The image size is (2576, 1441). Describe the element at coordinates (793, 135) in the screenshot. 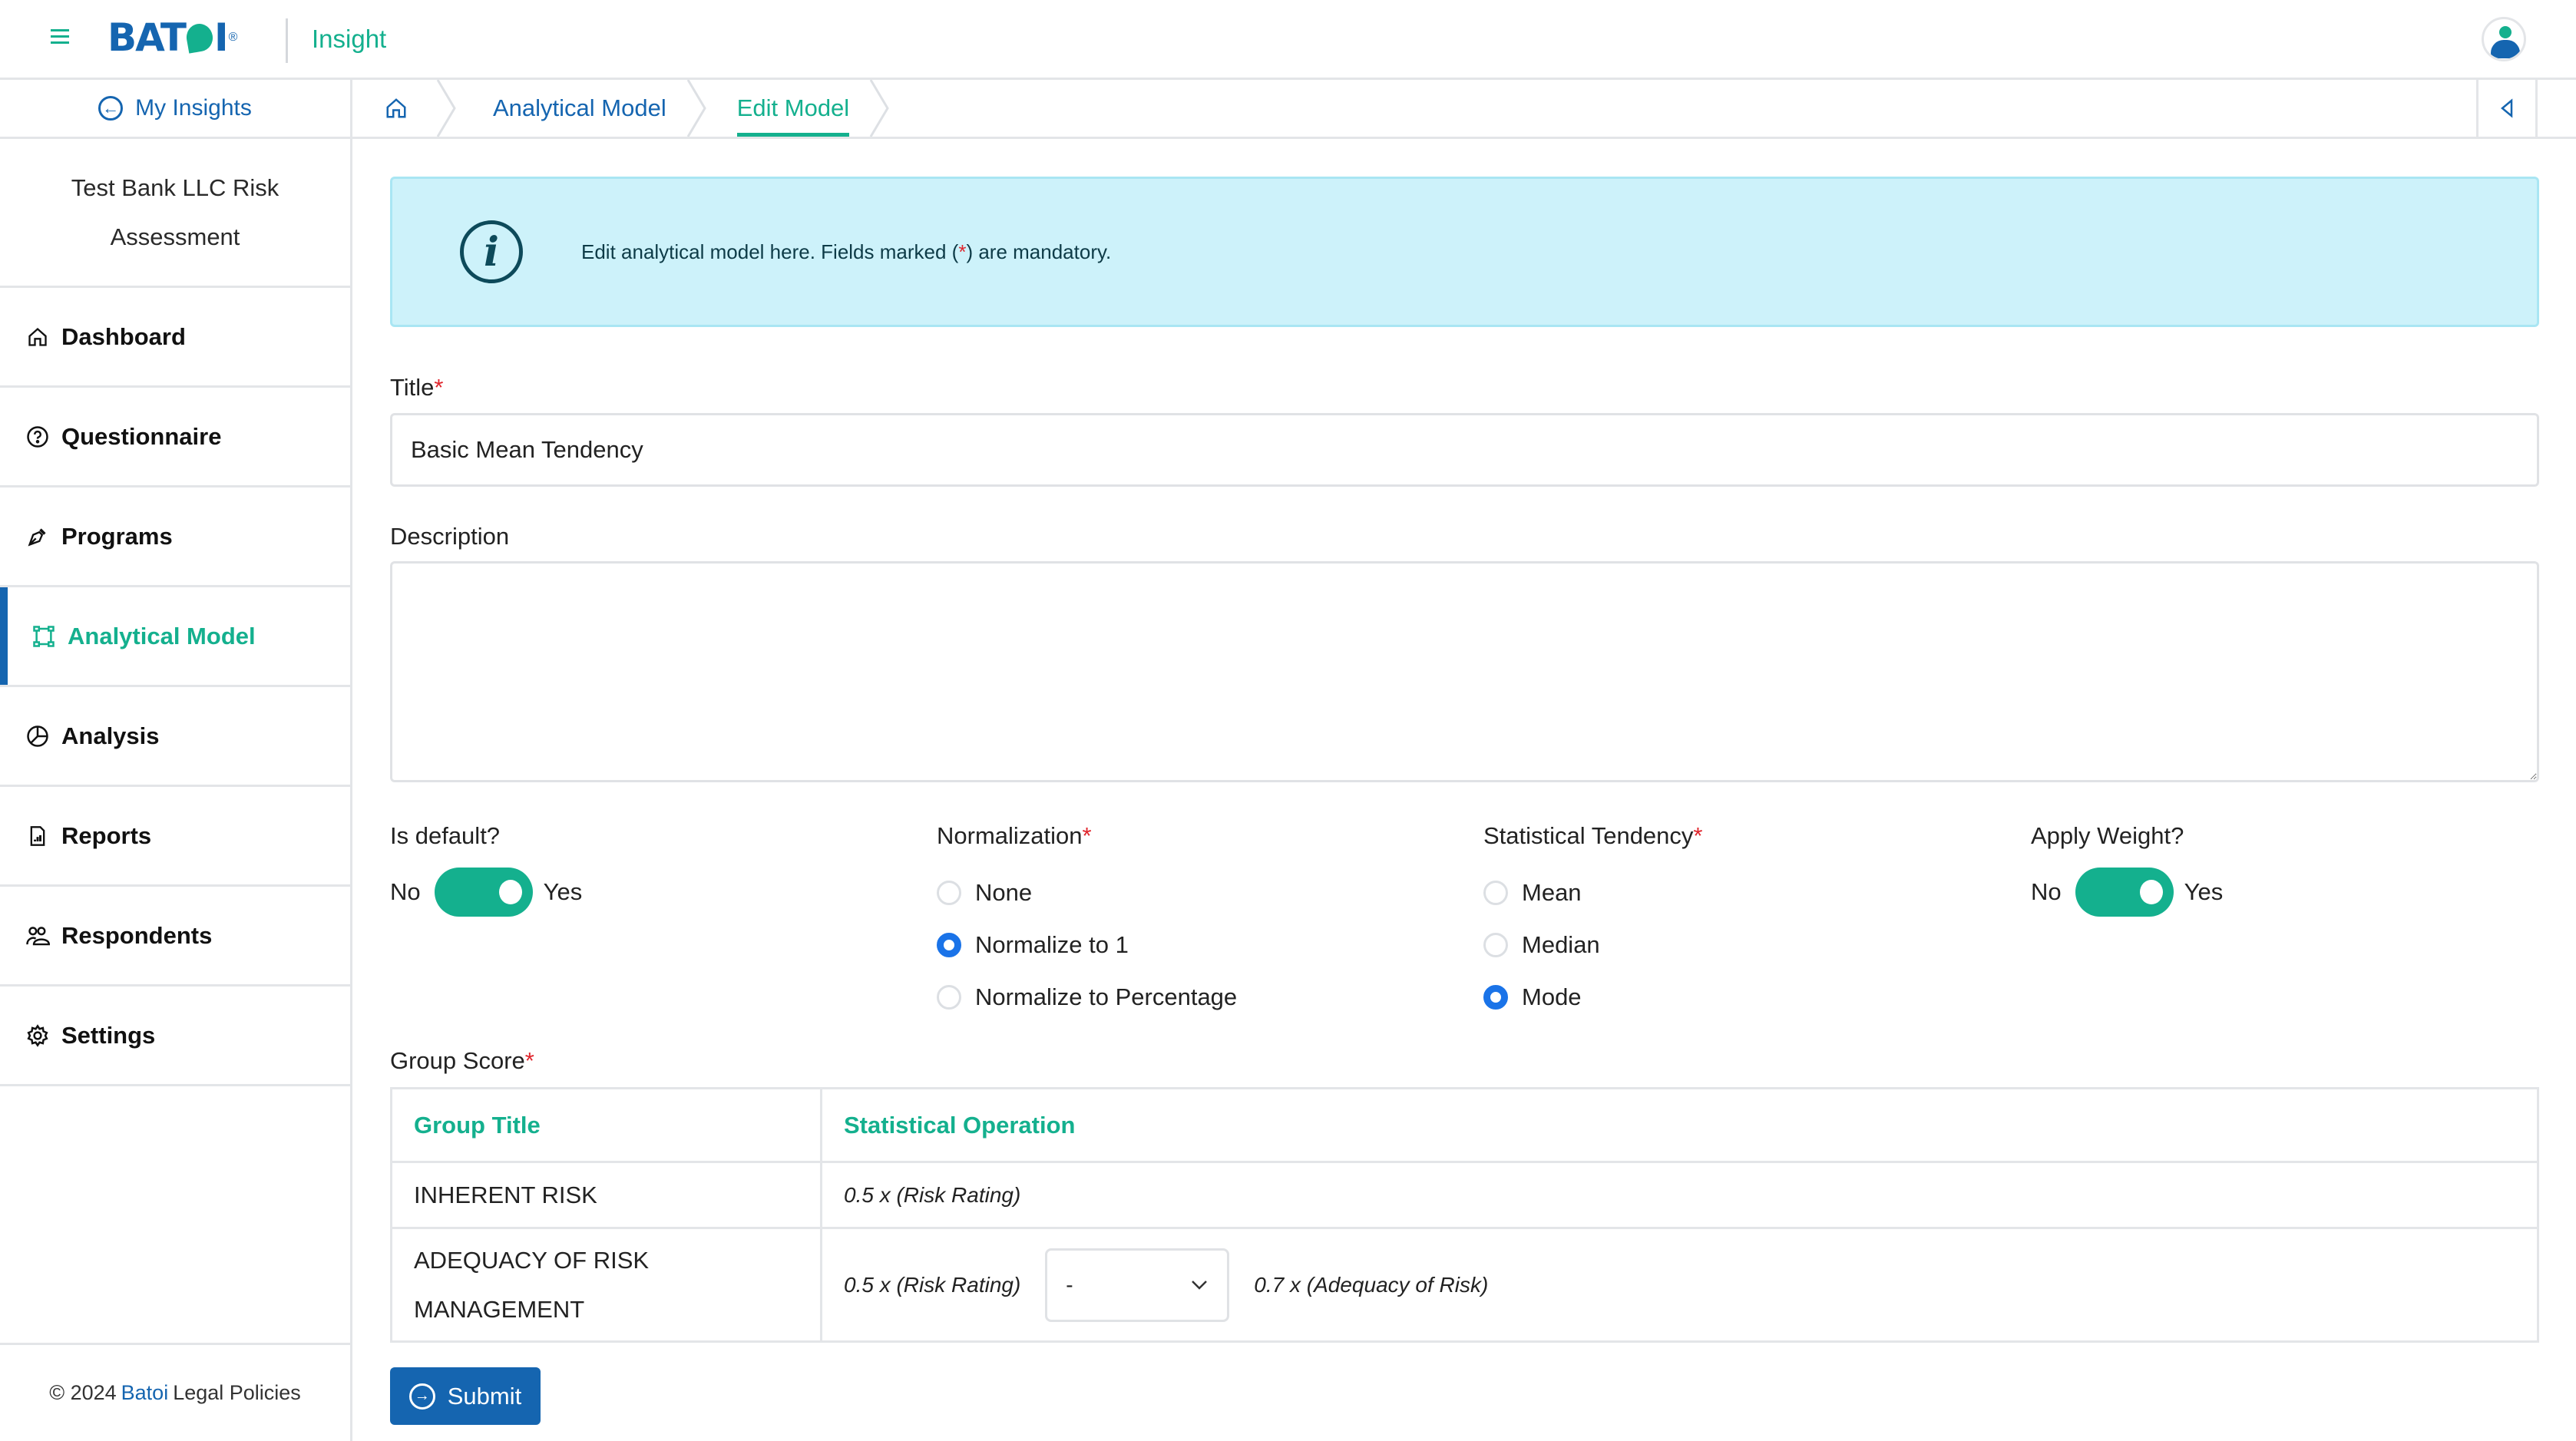

I see `active-underline` at that location.